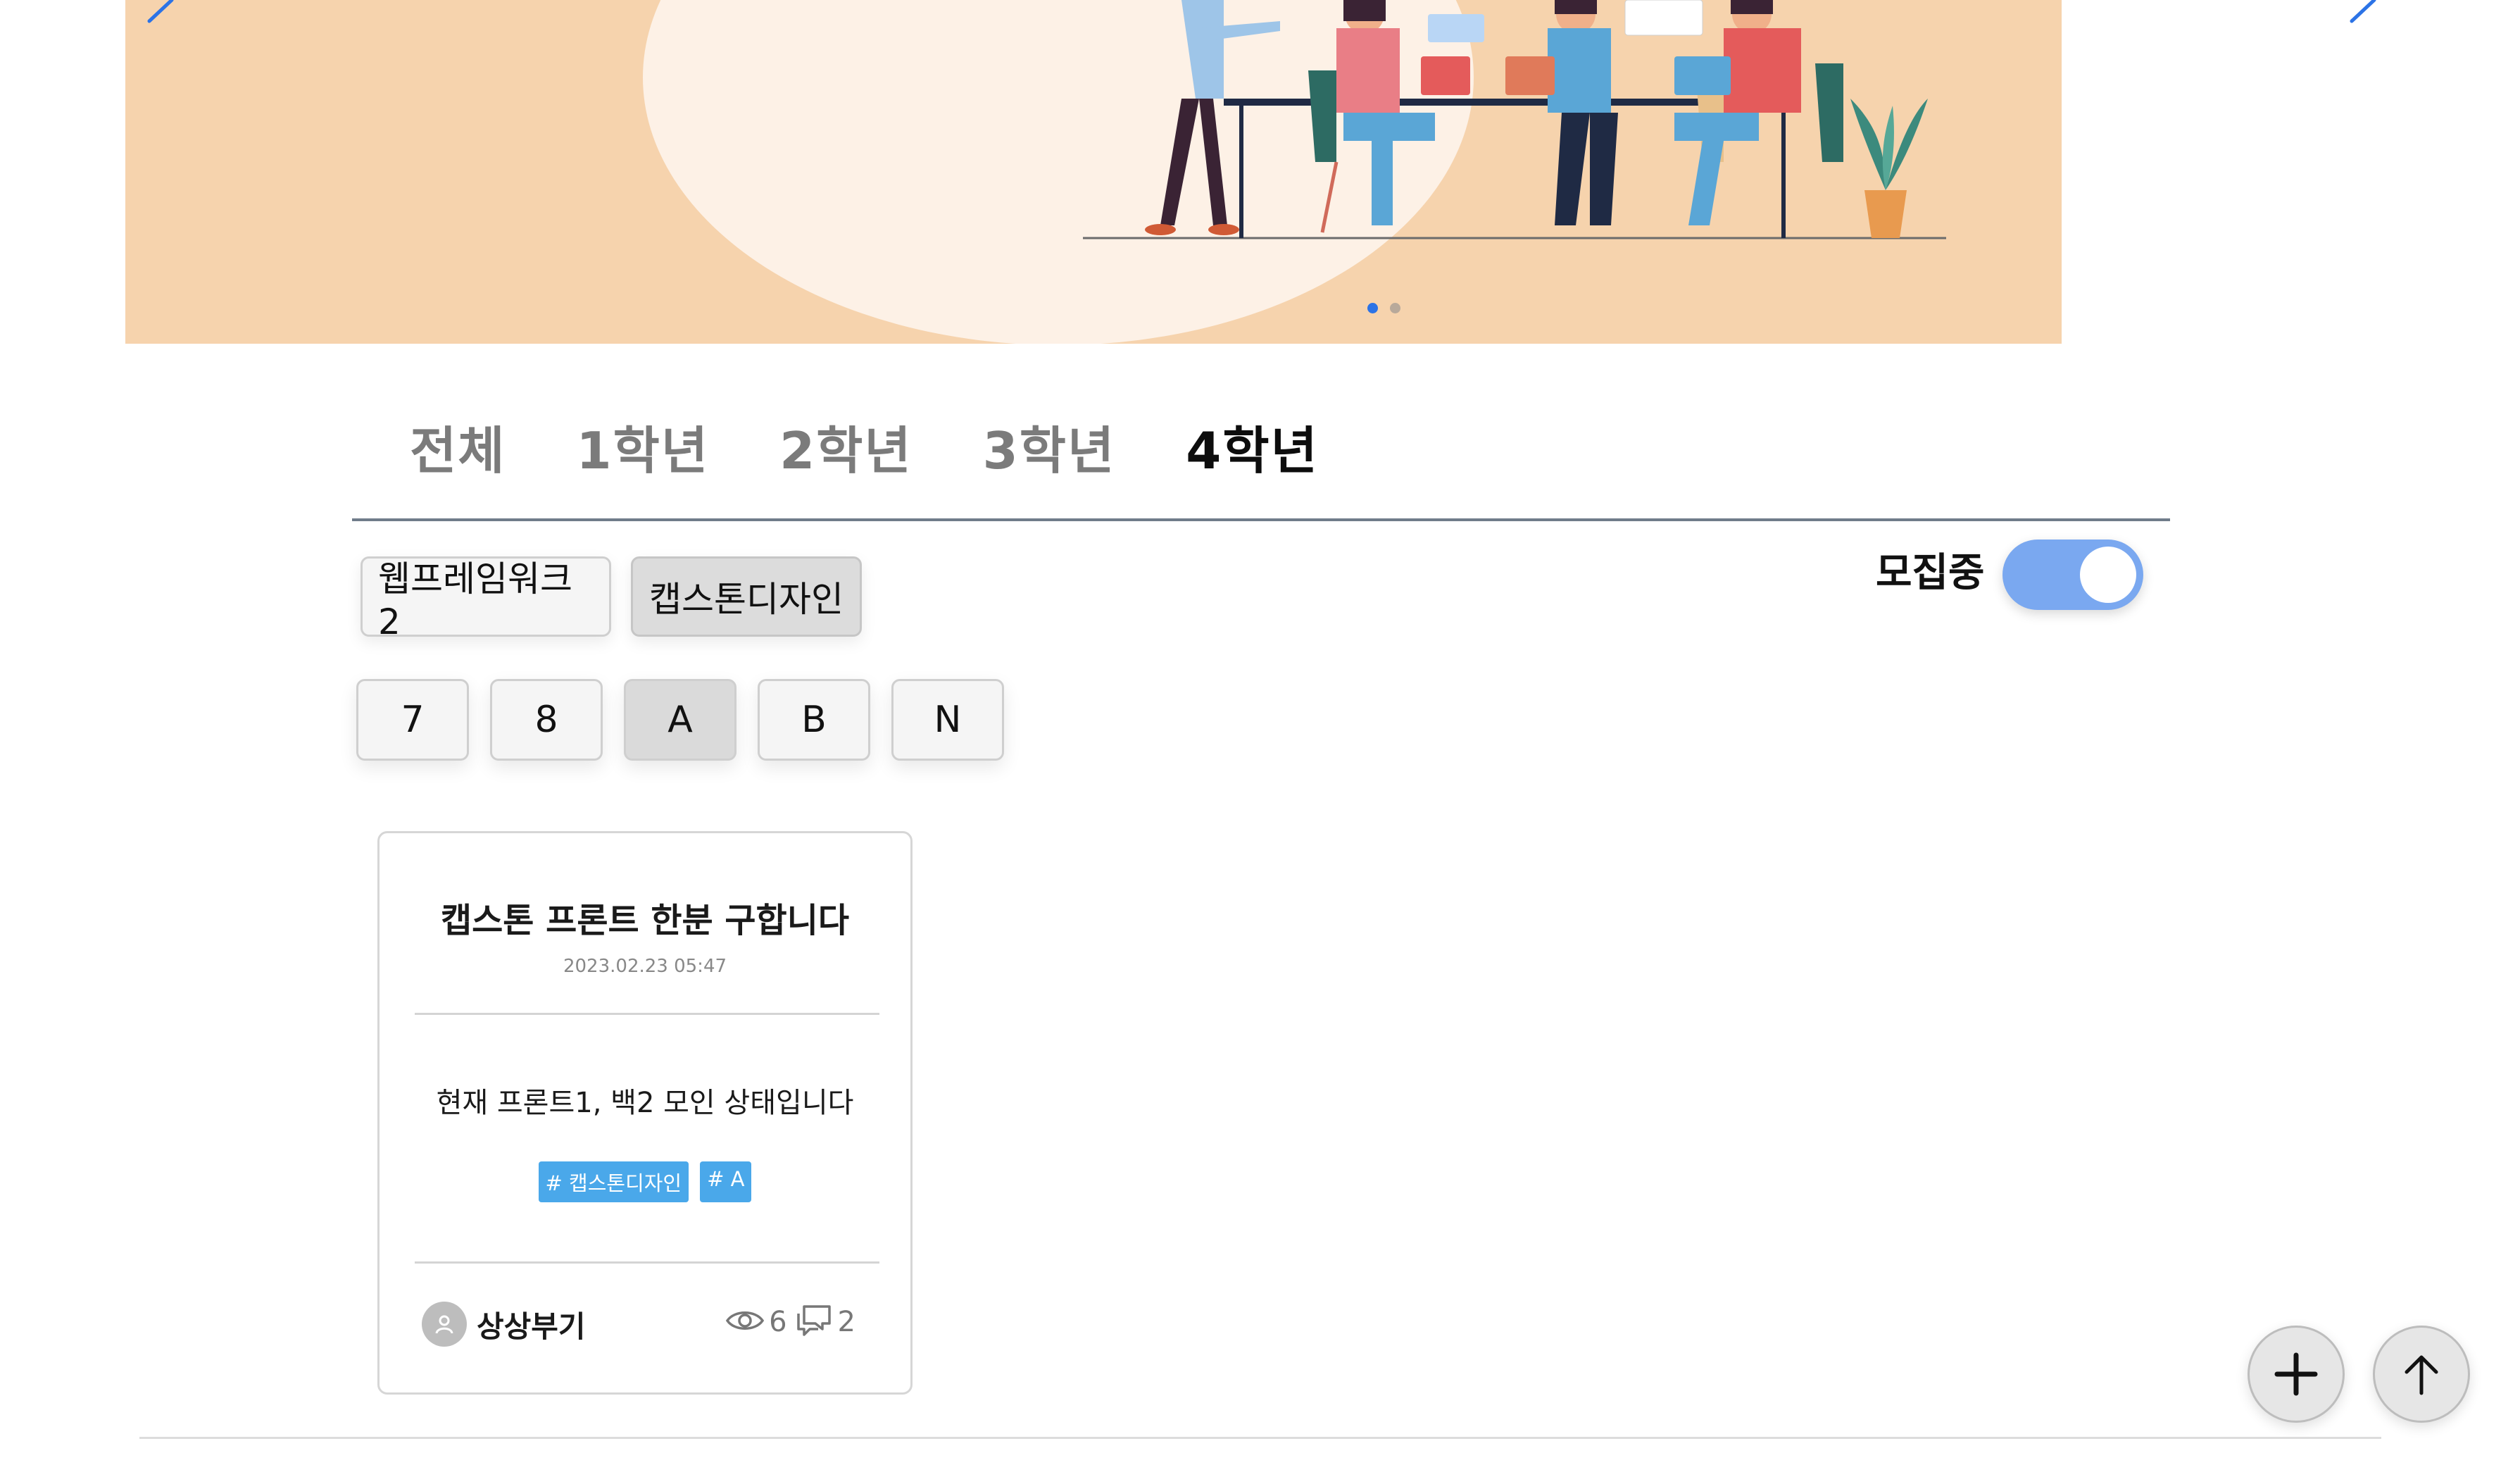  I want to click on toggle-knob, so click(2108, 575).